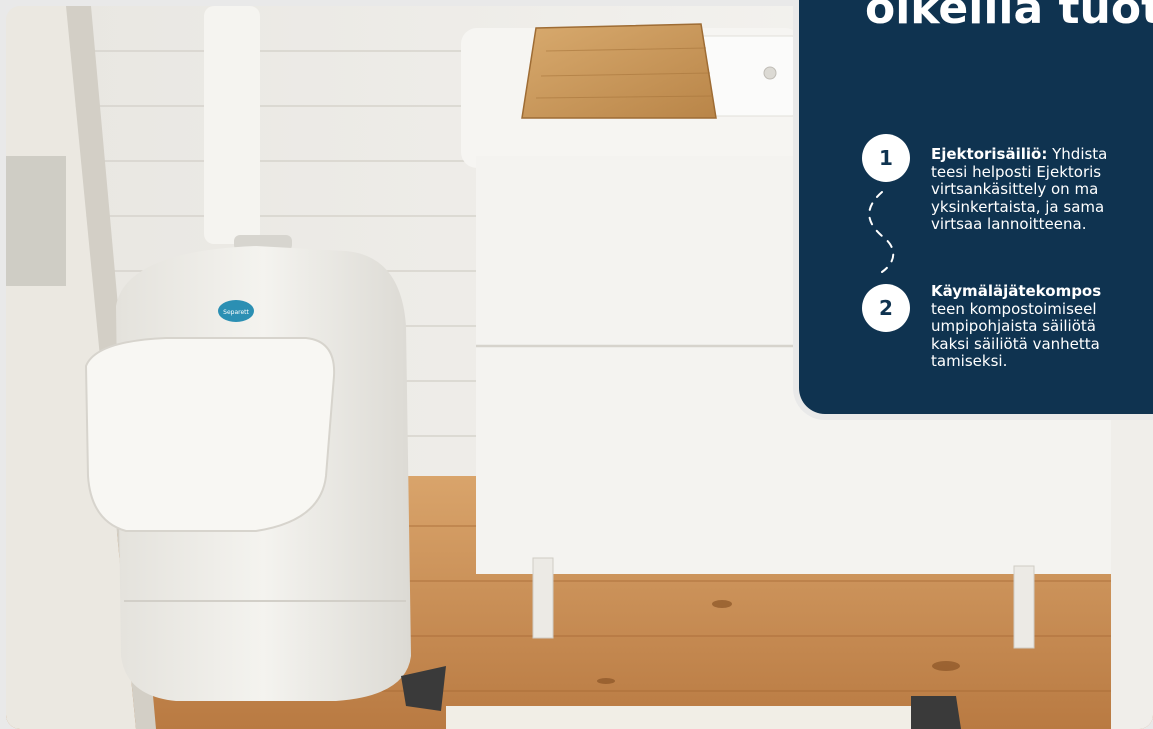 The height and width of the screenshot is (729, 1153). I want to click on step-1-line-1-text: Yhdista, so click(1080, 154).